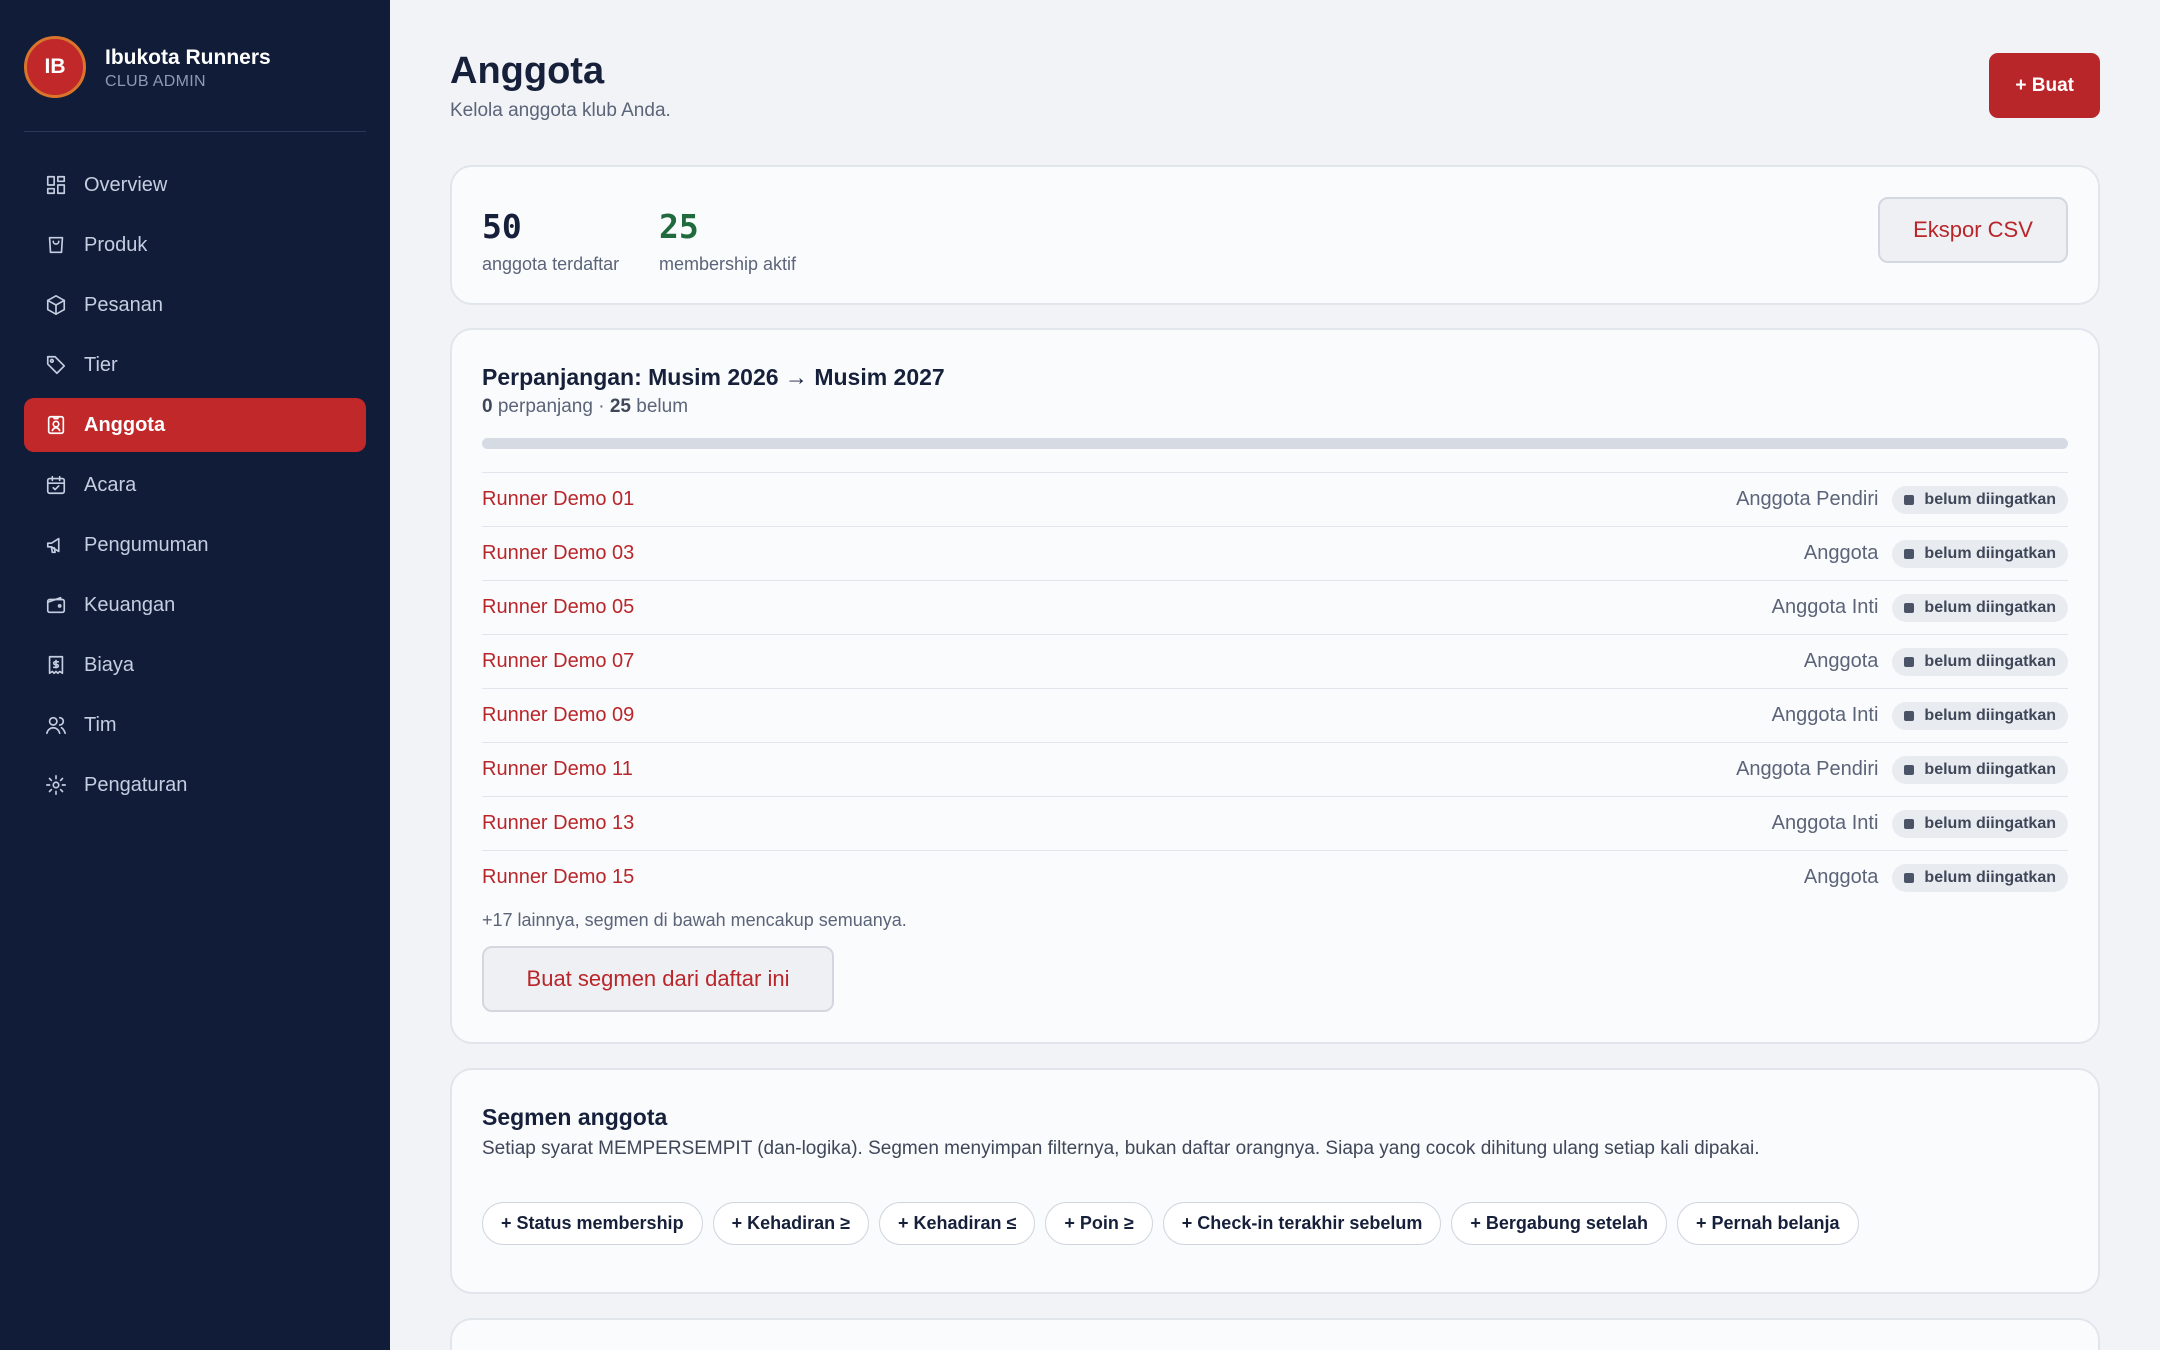 The height and width of the screenshot is (1350, 2160). Describe the element at coordinates (558, 823) in the screenshot. I see `member-name-link: Runner Demo 13` at that location.